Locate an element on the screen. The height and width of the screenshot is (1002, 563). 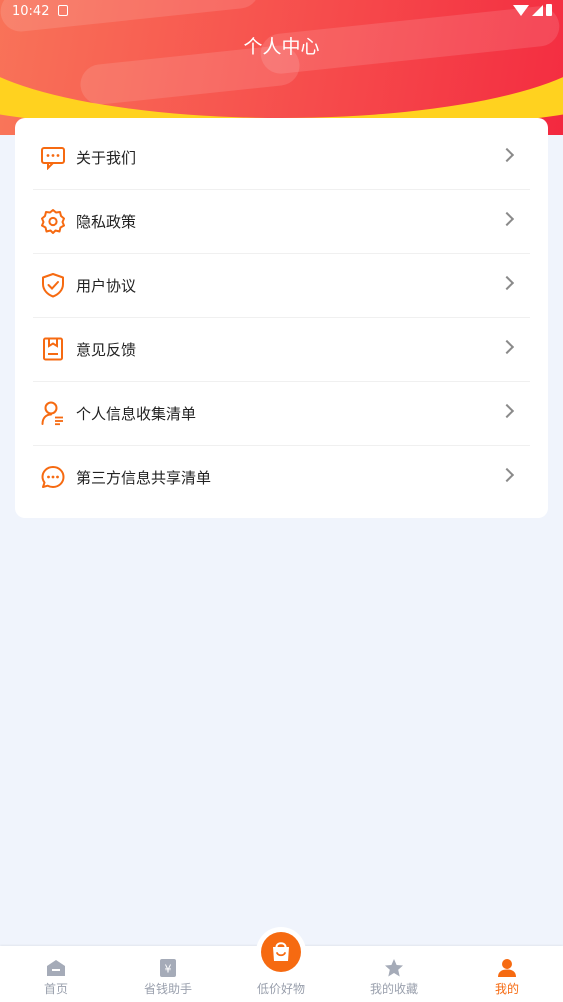
tab-label: 我的 is located at coordinates (506, 989).